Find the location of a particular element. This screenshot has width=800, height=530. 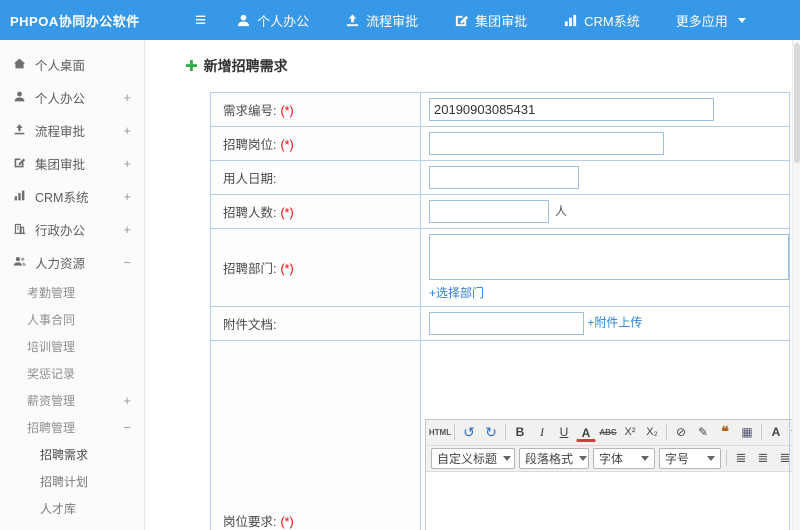

sidebar-item-hr: 人力资源 − is located at coordinates (72, 262).